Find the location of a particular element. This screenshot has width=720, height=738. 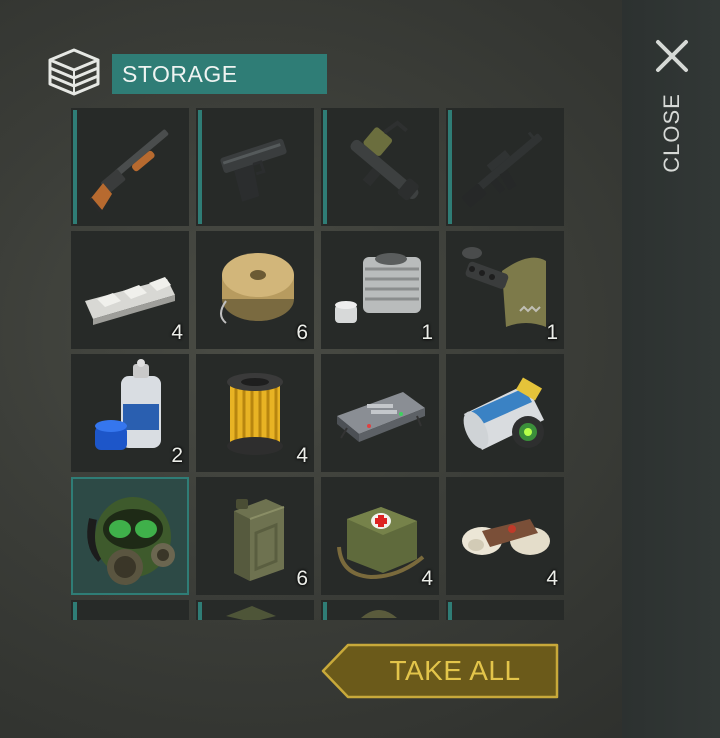

gas-mask-icon is located at coordinates (131, 541).